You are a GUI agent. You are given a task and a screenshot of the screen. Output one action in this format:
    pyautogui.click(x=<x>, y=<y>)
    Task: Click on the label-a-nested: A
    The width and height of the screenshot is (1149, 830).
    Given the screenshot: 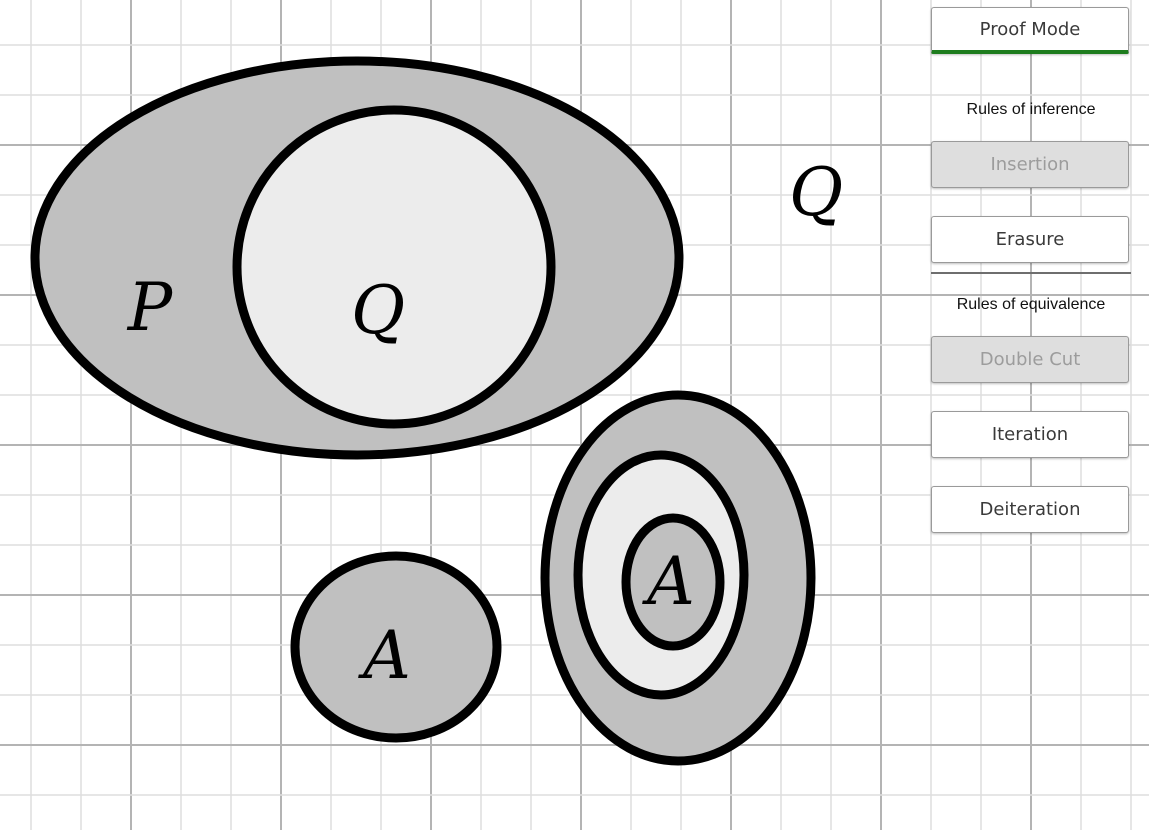 What is the action you would take?
    pyautogui.click(x=668, y=581)
    